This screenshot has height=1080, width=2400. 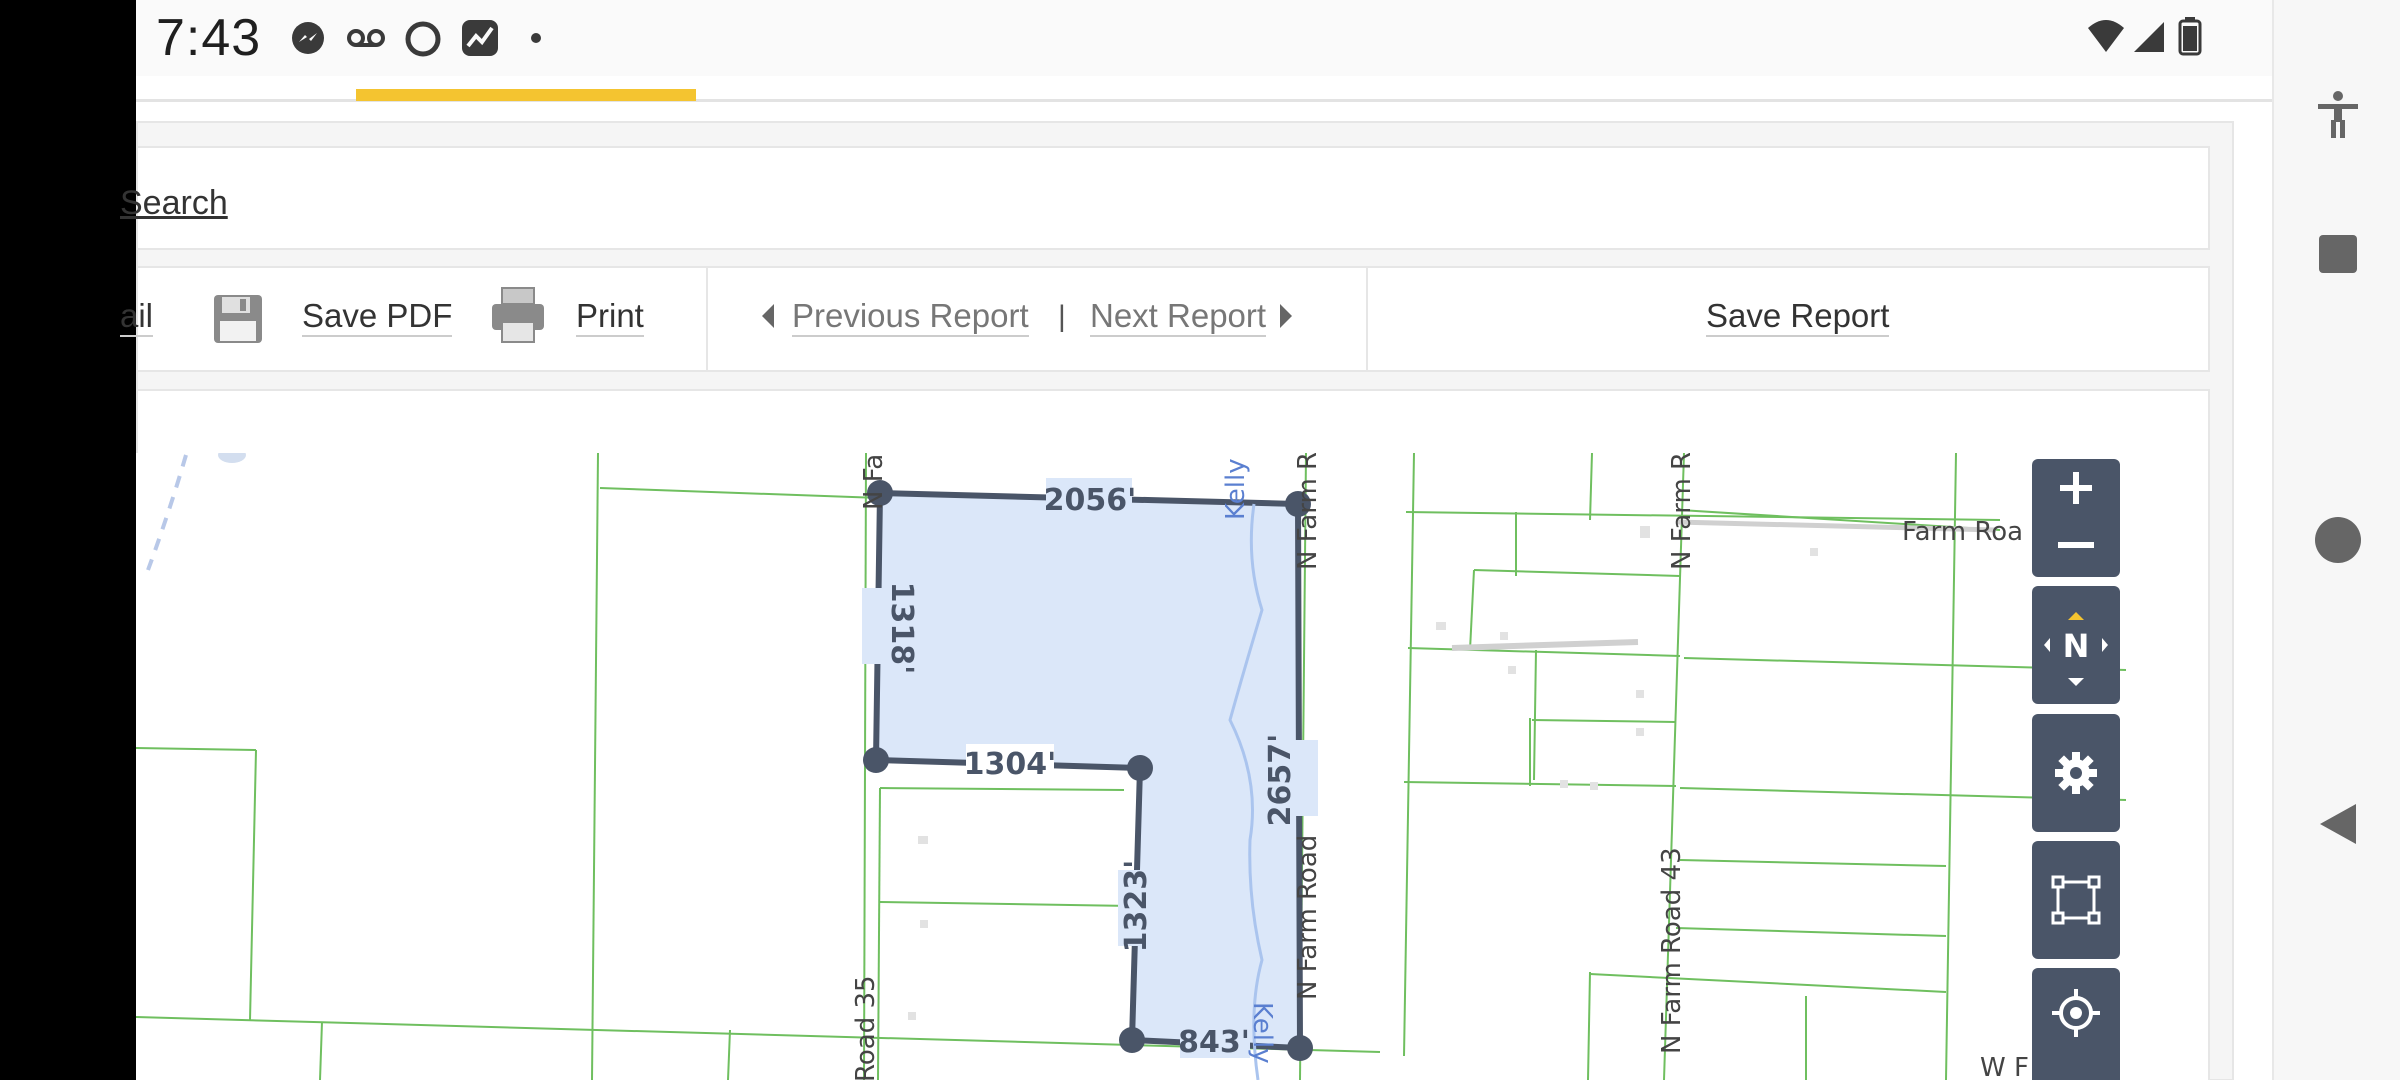 What do you see at coordinates (137, 317) in the screenshot?
I see `email-button: ail` at bounding box center [137, 317].